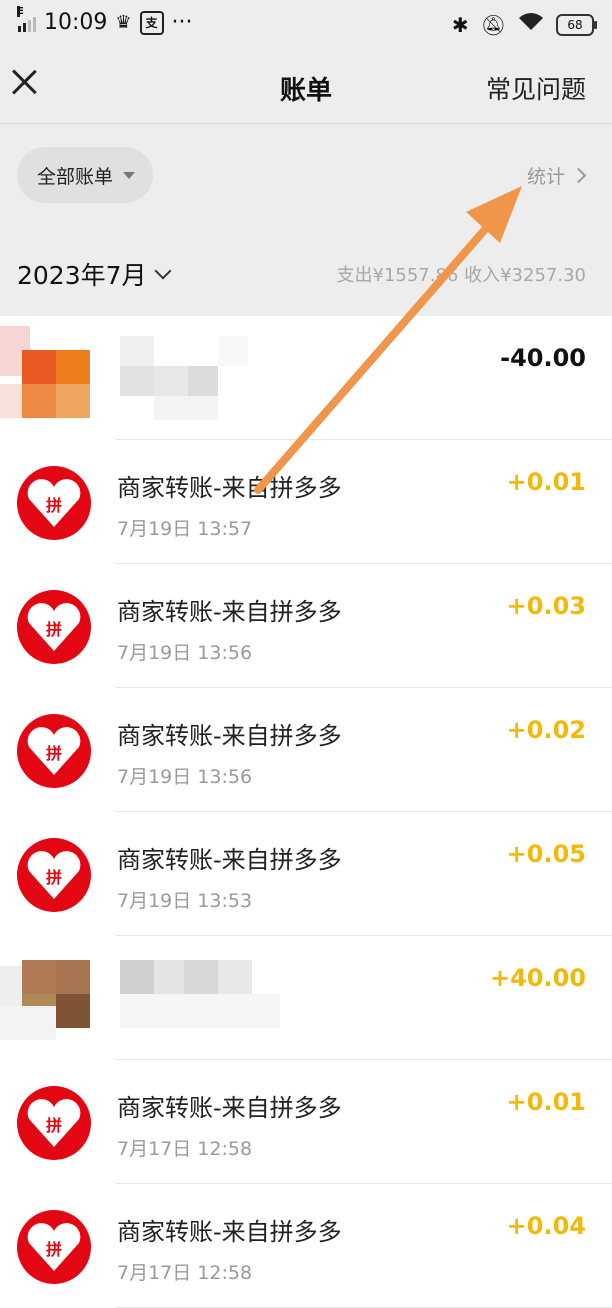 This screenshot has height=1308, width=612. Describe the element at coordinates (306, 998) in the screenshot. I see `transaction-row: +40.00` at that location.